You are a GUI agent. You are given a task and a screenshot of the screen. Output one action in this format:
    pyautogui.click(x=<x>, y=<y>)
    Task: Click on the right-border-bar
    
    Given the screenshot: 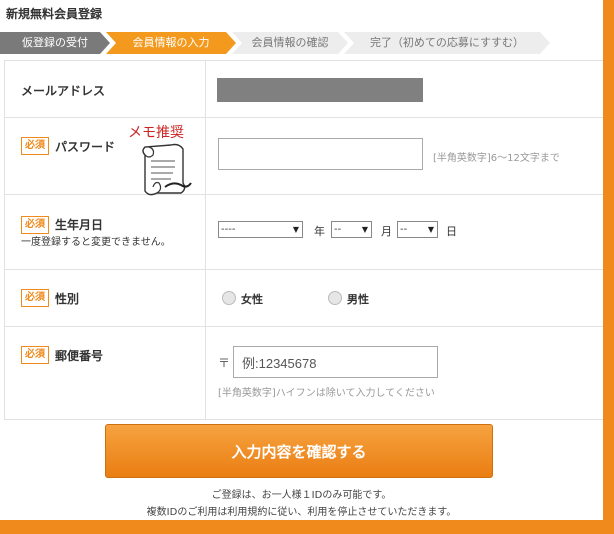 What is the action you would take?
    pyautogui.click(x=608, y=267)
    